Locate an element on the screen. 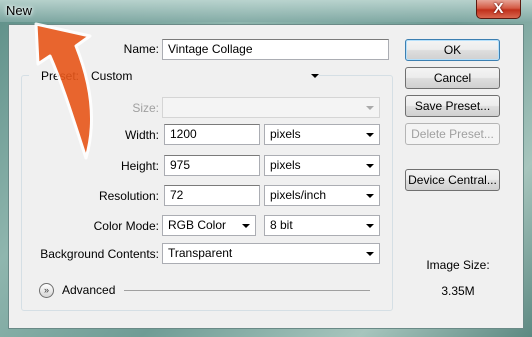 The image size is (532, 337). size-dropdown is located at coordinates (271, 107).